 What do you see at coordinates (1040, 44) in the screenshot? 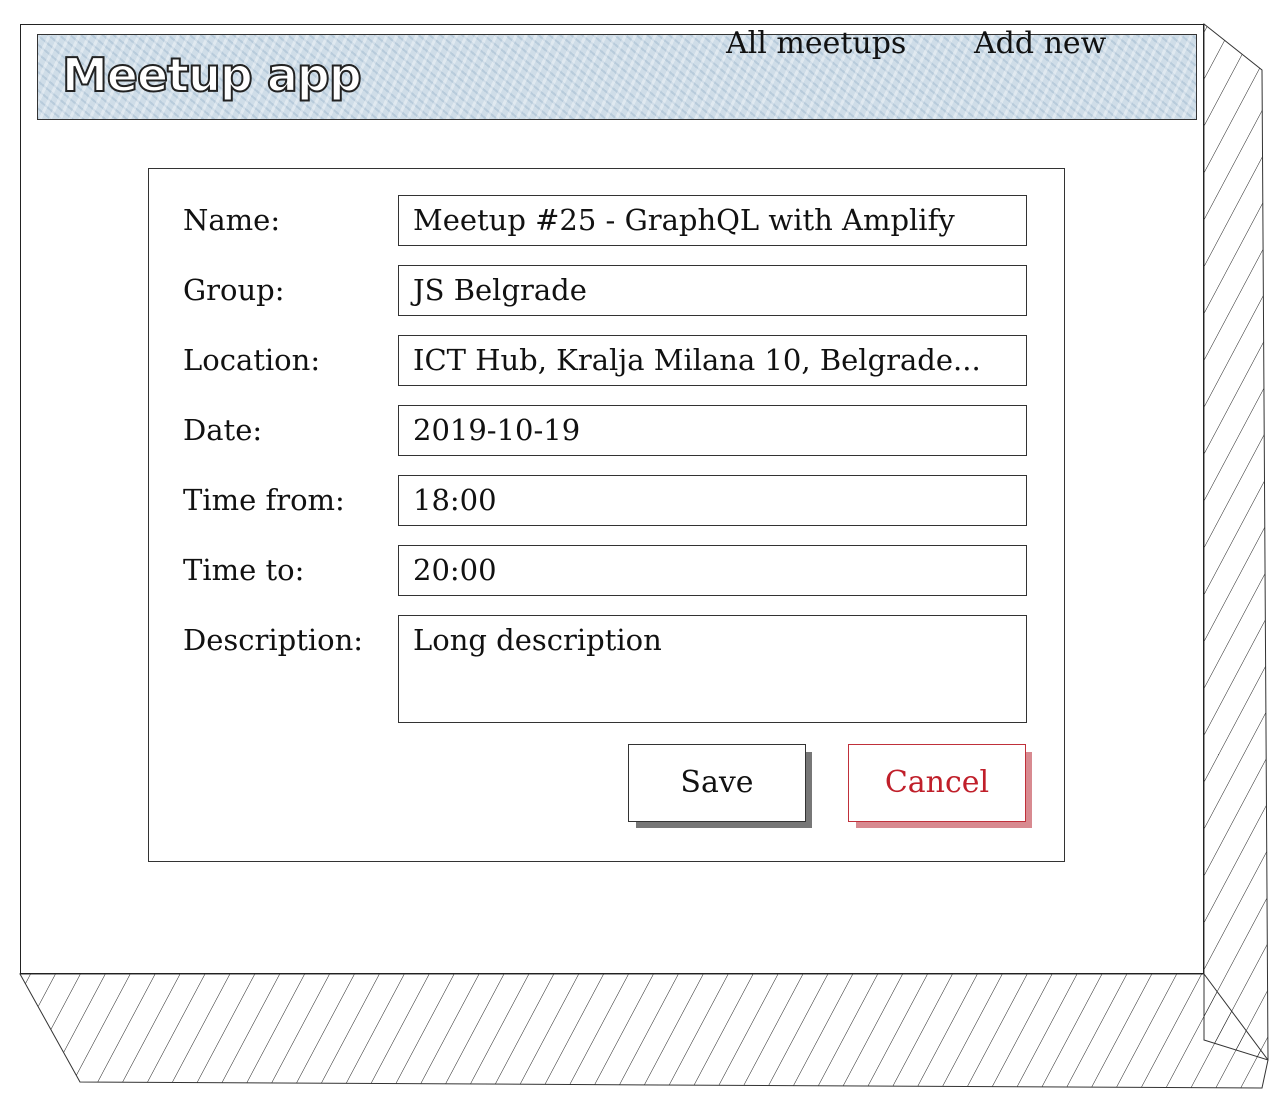
I see `nav-add-new: Add new` at bounding box center [1040, 44].